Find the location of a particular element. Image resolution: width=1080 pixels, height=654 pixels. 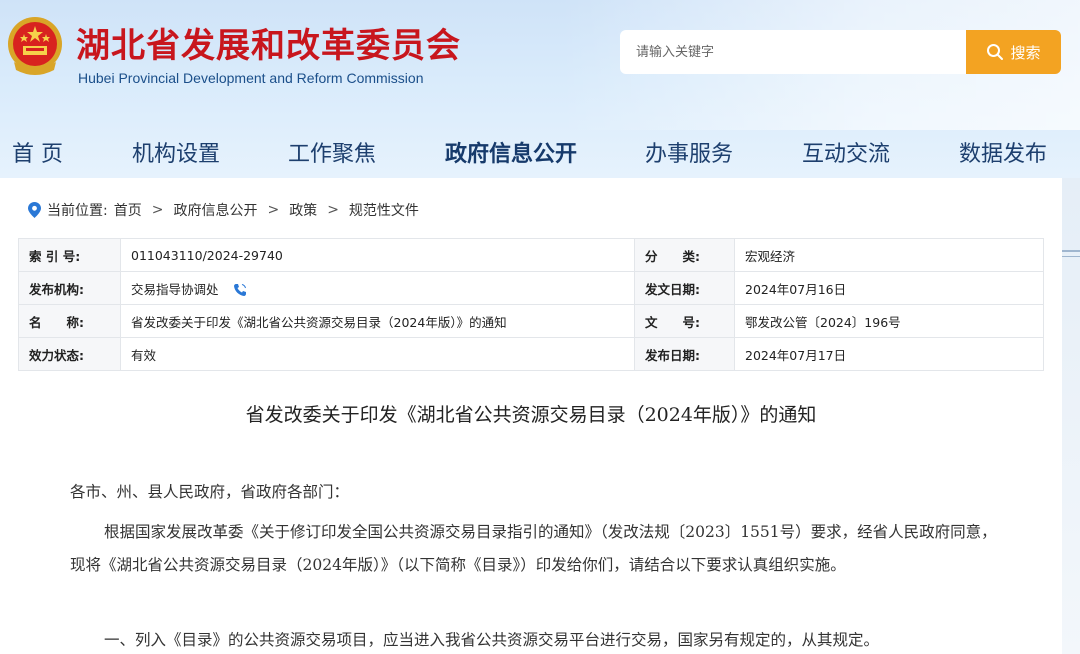

page-edge-decoration is located at coordinates (1071, 416).